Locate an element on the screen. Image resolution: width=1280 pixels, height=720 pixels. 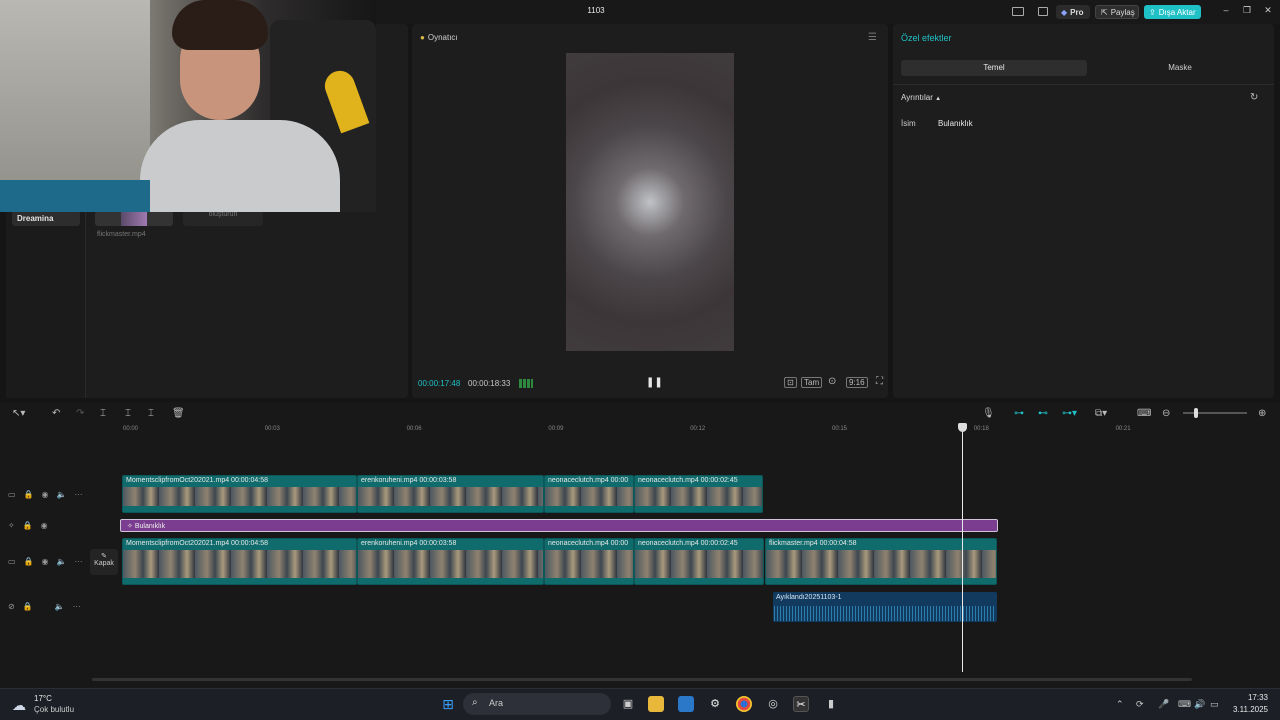
cloud-icon: ☁ is located at coordinates (19, 705).